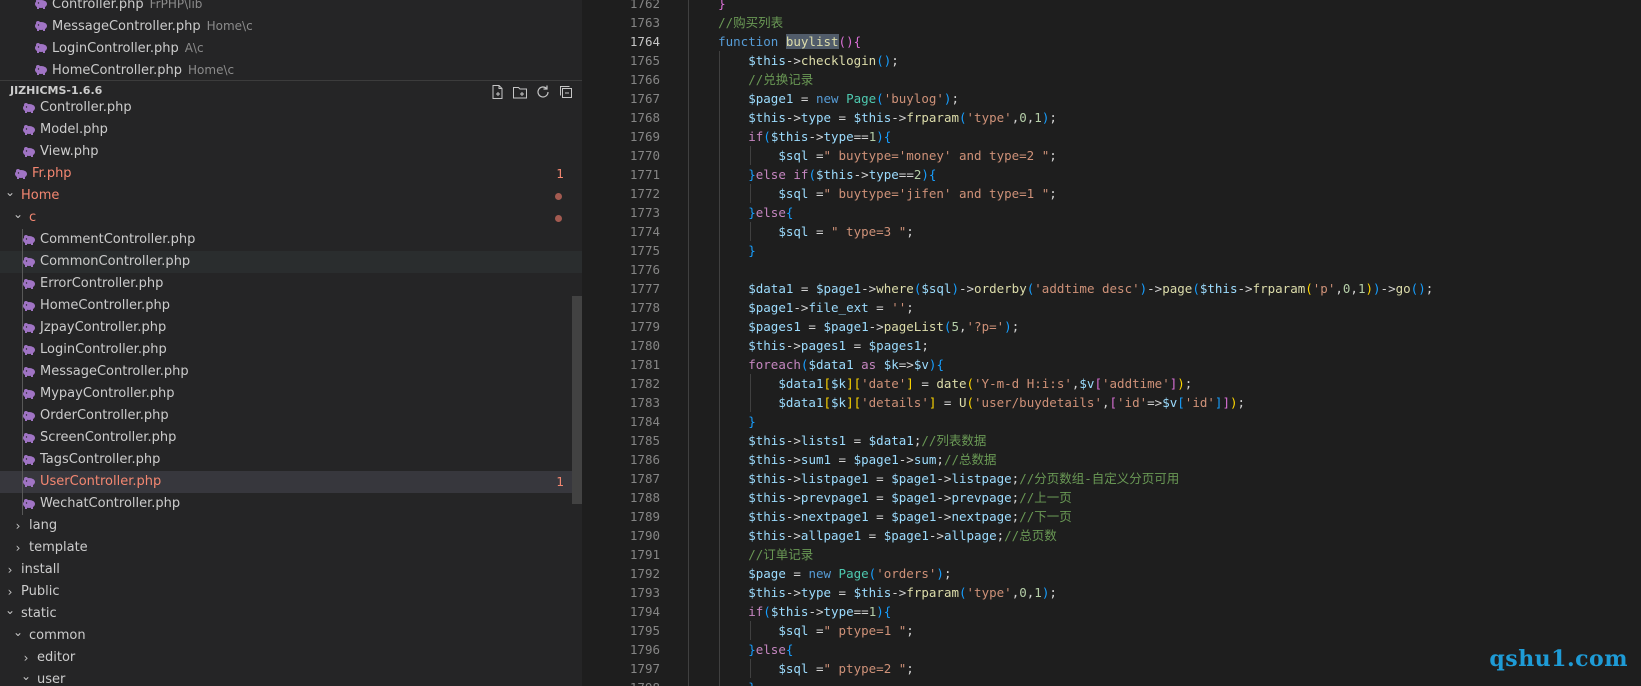 The width and height of the screenshot is (1641, 686). Describe the element at coordinates (577, 400) in the screenshot. I see `sidebar-scrollbar` at that location.